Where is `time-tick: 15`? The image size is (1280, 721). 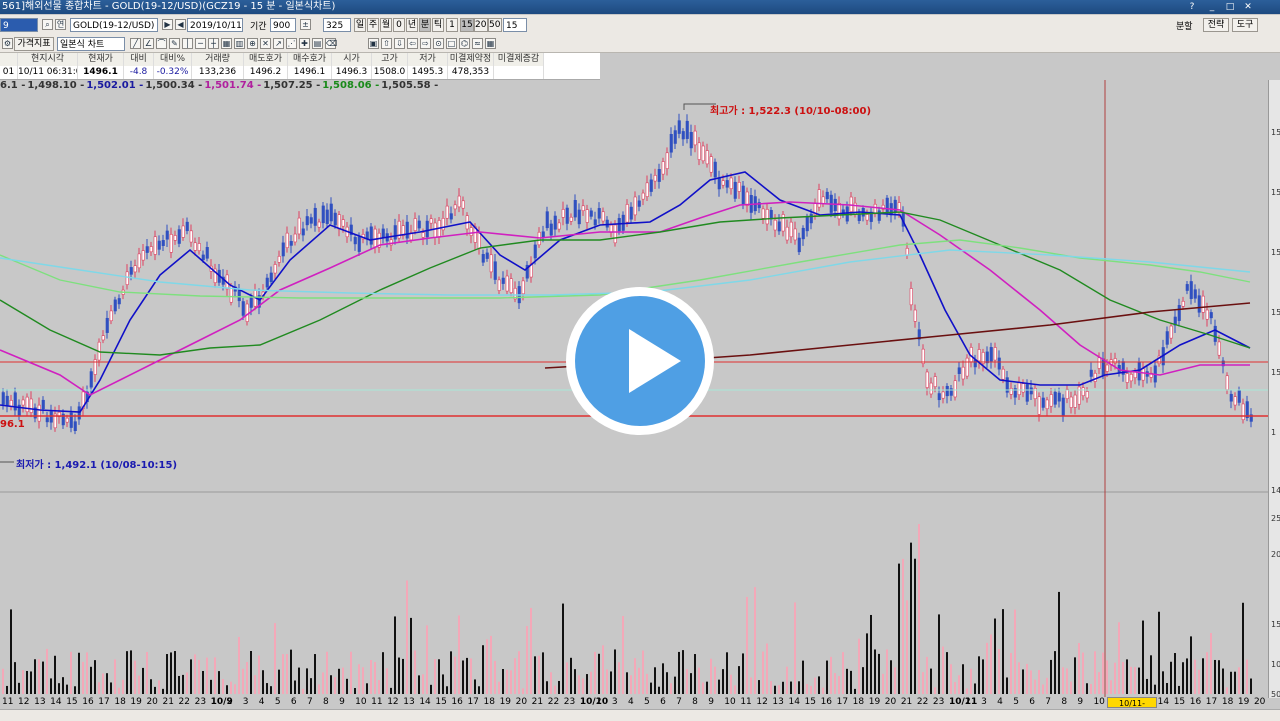
time-tick: 15 is located at coordinates (72, 702).